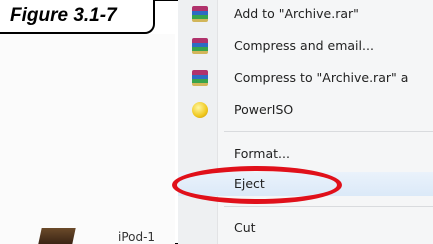 This screenshot has width=433, height=244. I want to click on drive-item, so click(59, 236).